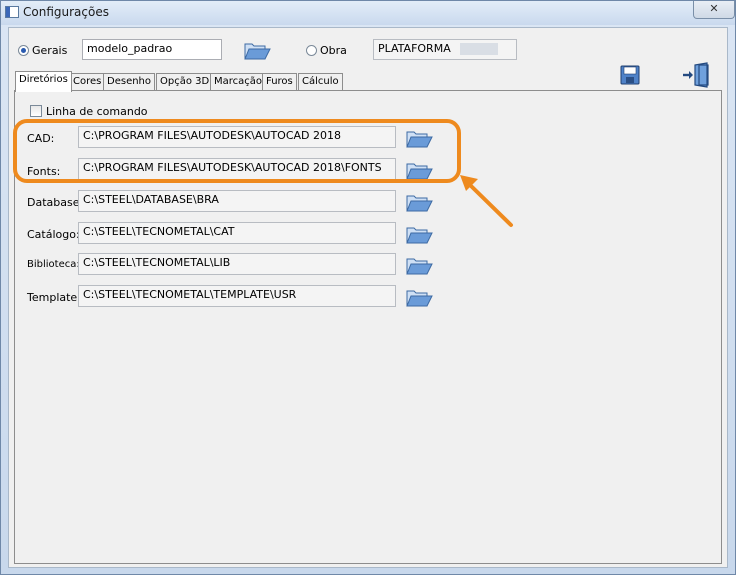 The image size is (736, 575). Describe the element at coordinates (237, 201) in the screenshot. I see `database-path-input: C:\STEEL\DATABASE\BRA` at that location.